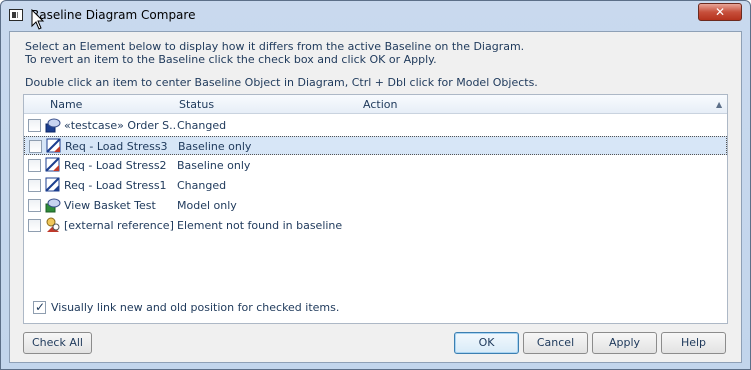  I want to click on column-header-status: Status, so click(196, 104).